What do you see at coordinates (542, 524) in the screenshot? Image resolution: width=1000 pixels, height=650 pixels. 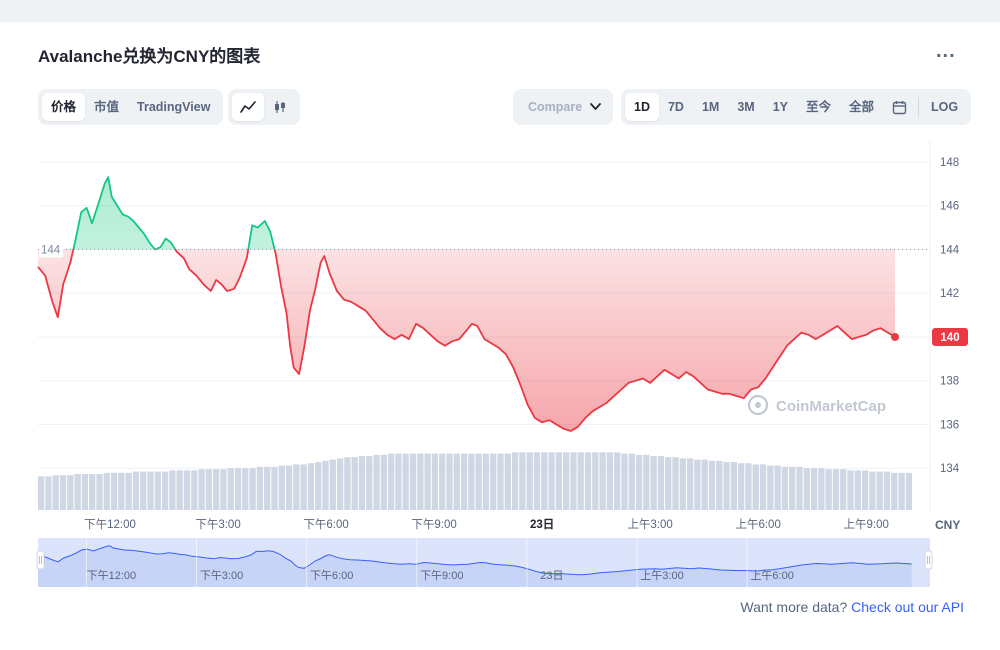 I see `x-tick-label: 23日` at bounding box center [542, 524].